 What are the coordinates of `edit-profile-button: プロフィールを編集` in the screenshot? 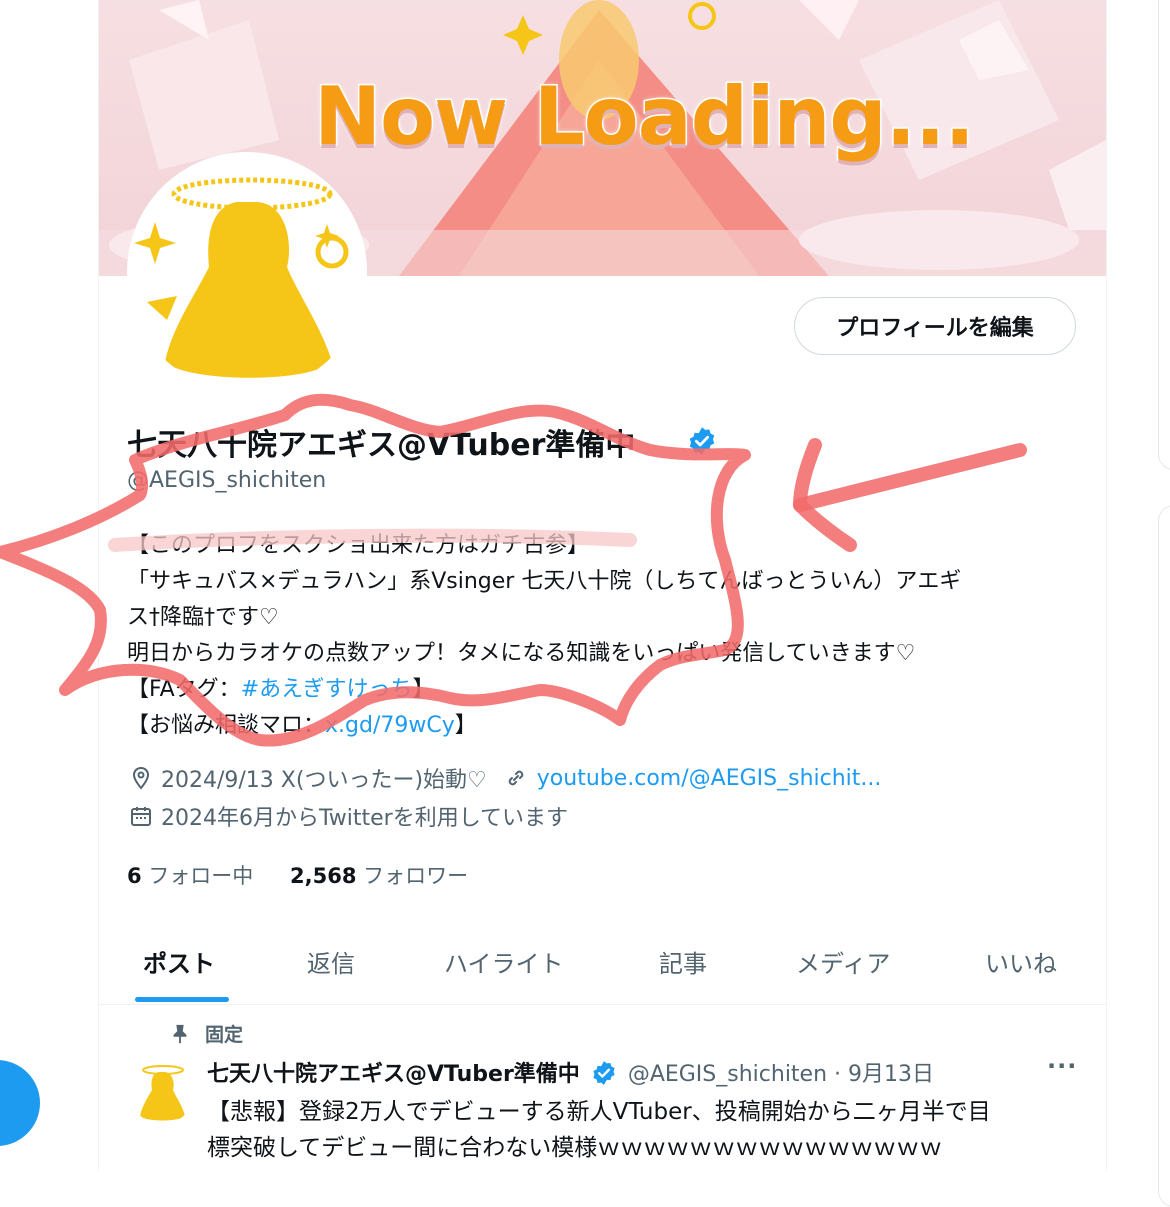 It's located at (935, 326).